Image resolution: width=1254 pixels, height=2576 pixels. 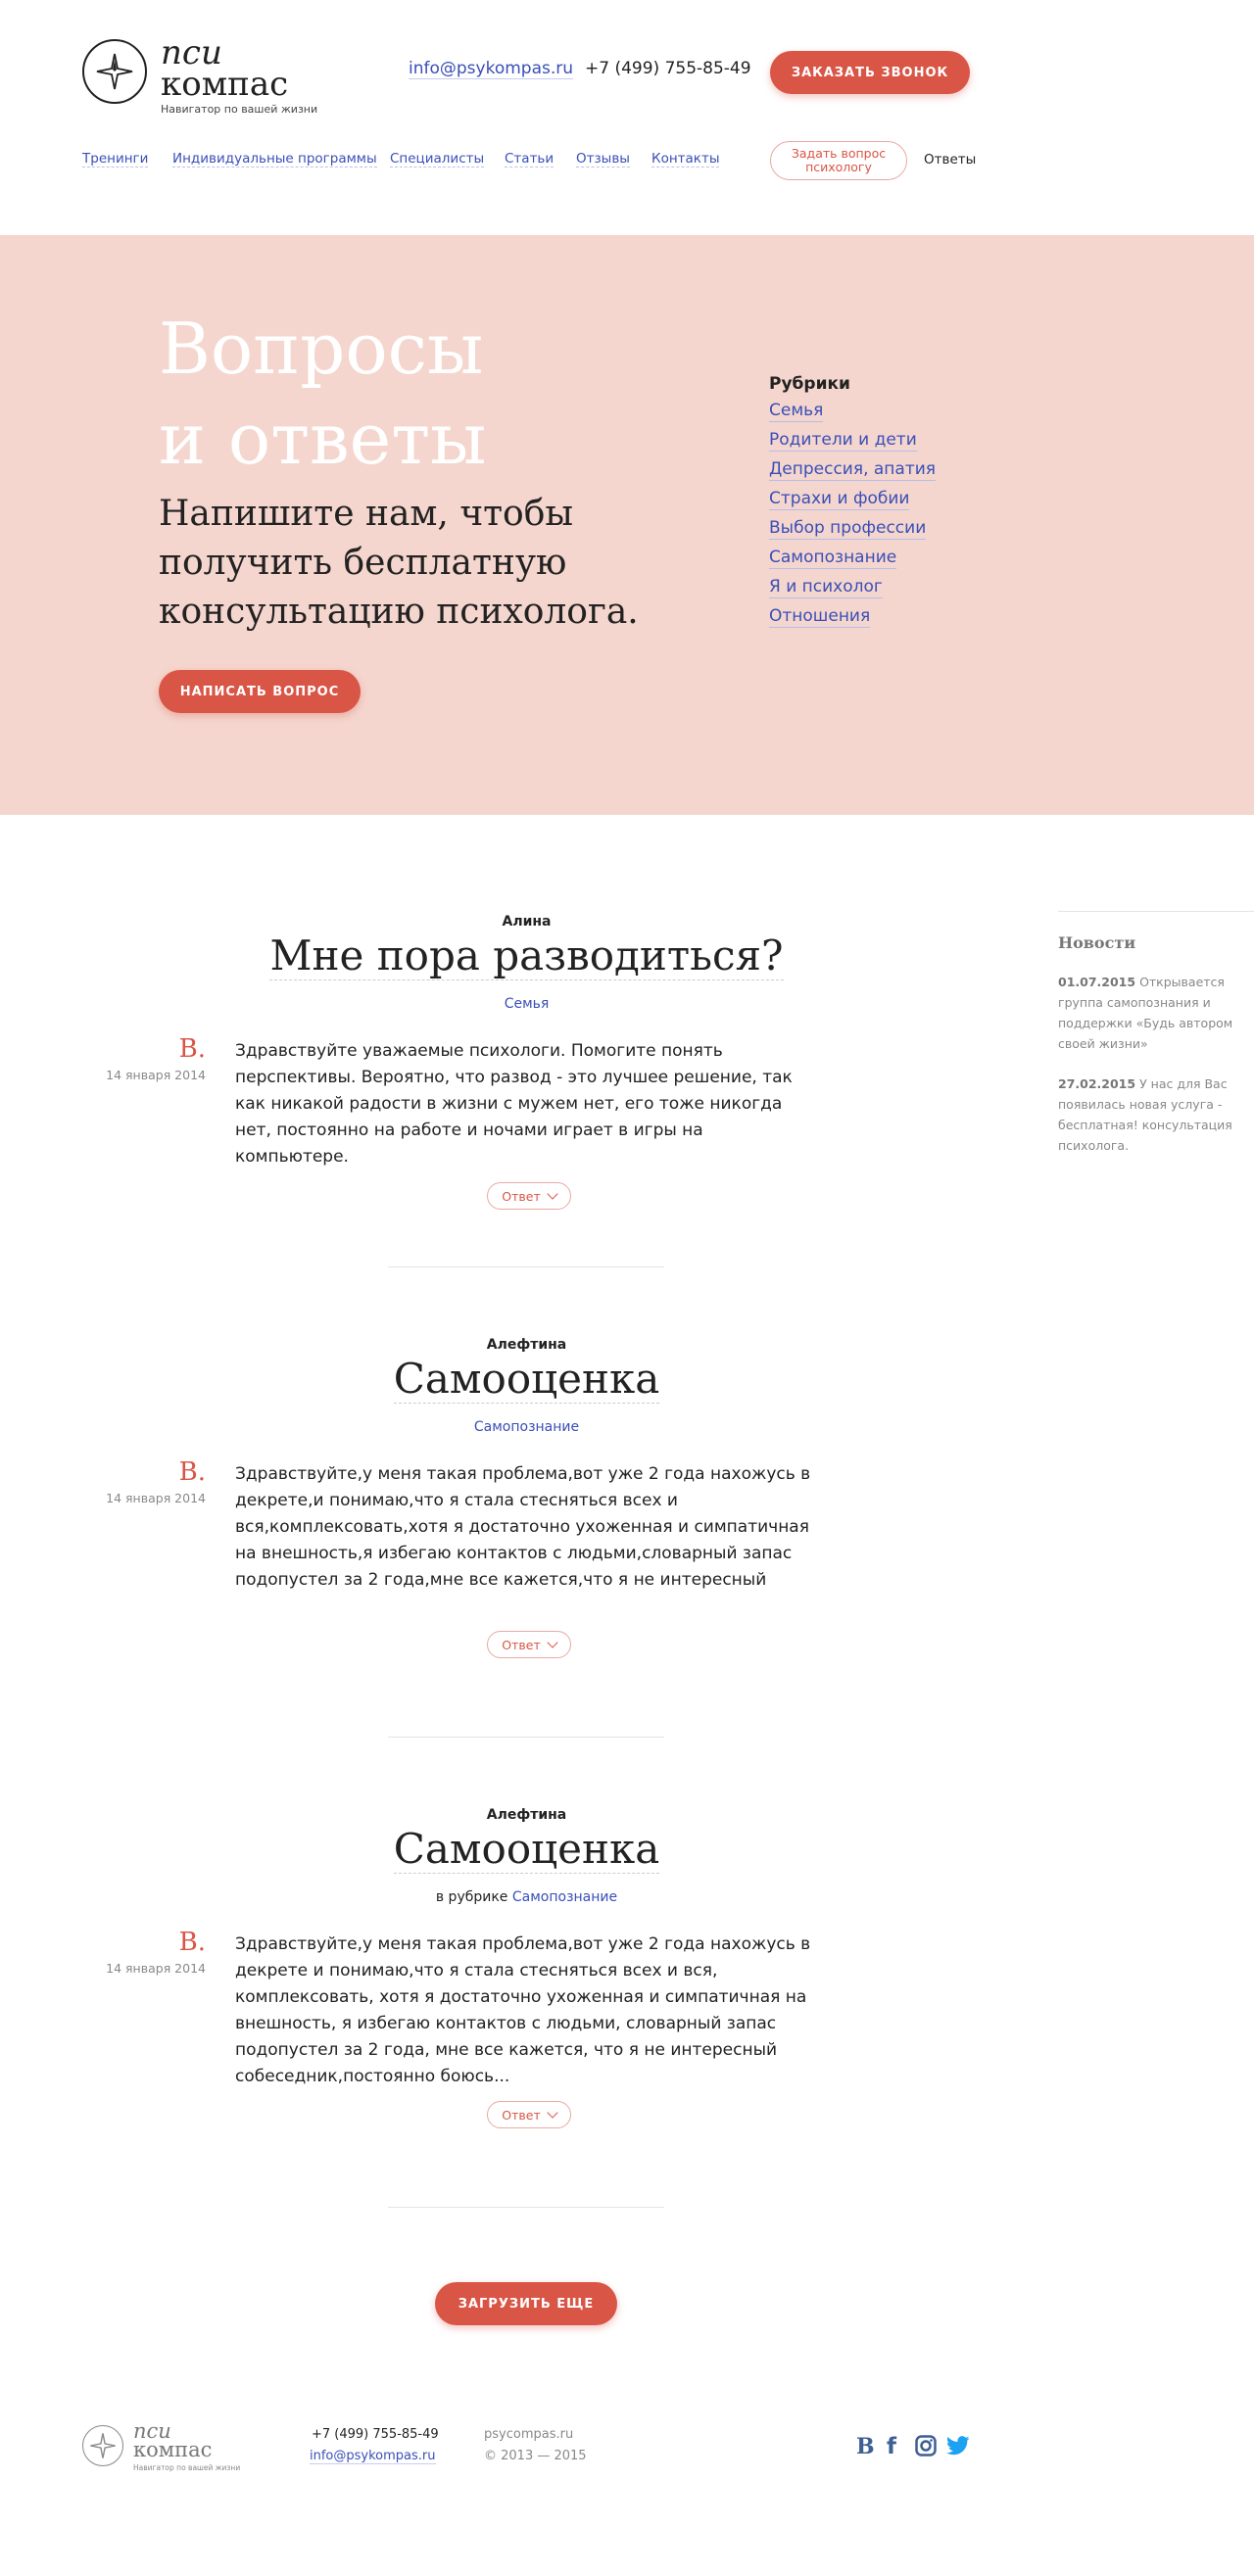 What do you see at coordinates (870, 73) in the screenshot?
I see `order-call-button: ЗАКАЗАТЬ ЗВОНОК` at bounding box center [870, 73].